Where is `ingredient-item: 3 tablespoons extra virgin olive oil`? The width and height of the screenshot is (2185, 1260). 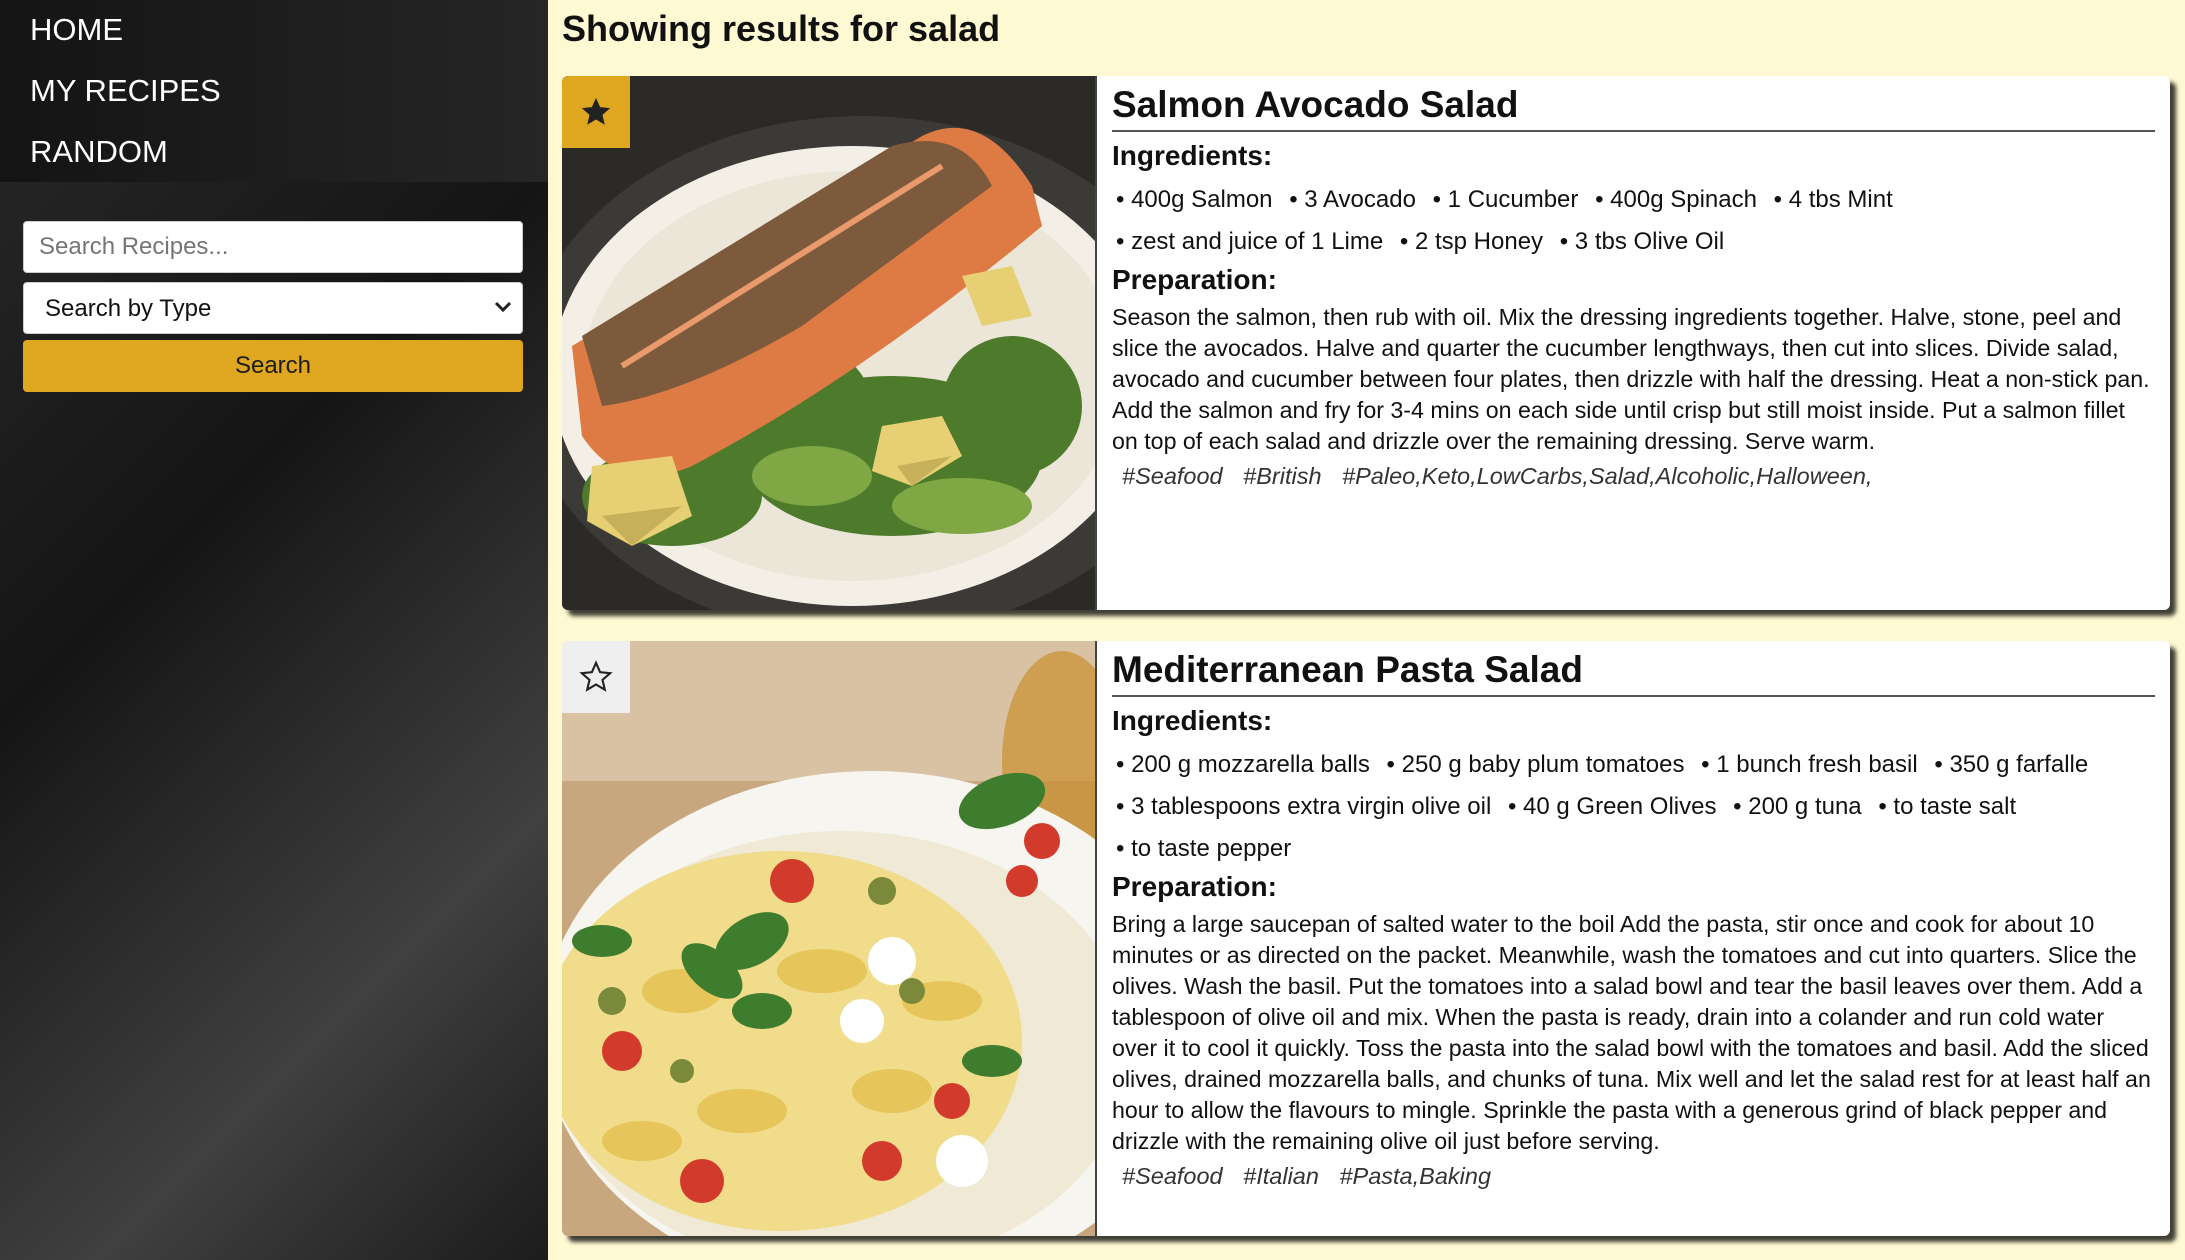
ingredient-item: 3 tablespoons extra virgin olive oil is located at coordinates (1303, 806).